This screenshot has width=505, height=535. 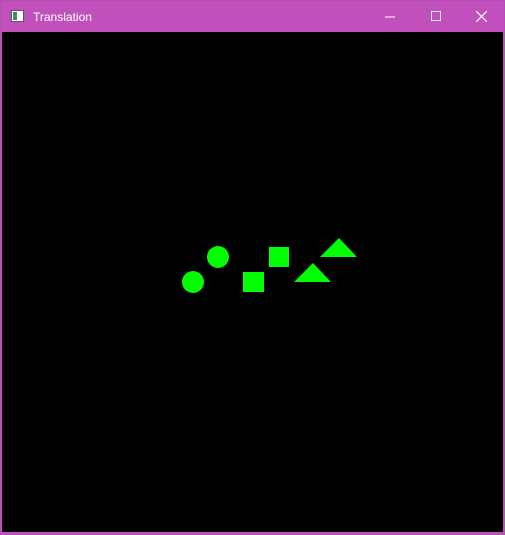 I want to click on minimize-icon, so click(x=390, y=17).